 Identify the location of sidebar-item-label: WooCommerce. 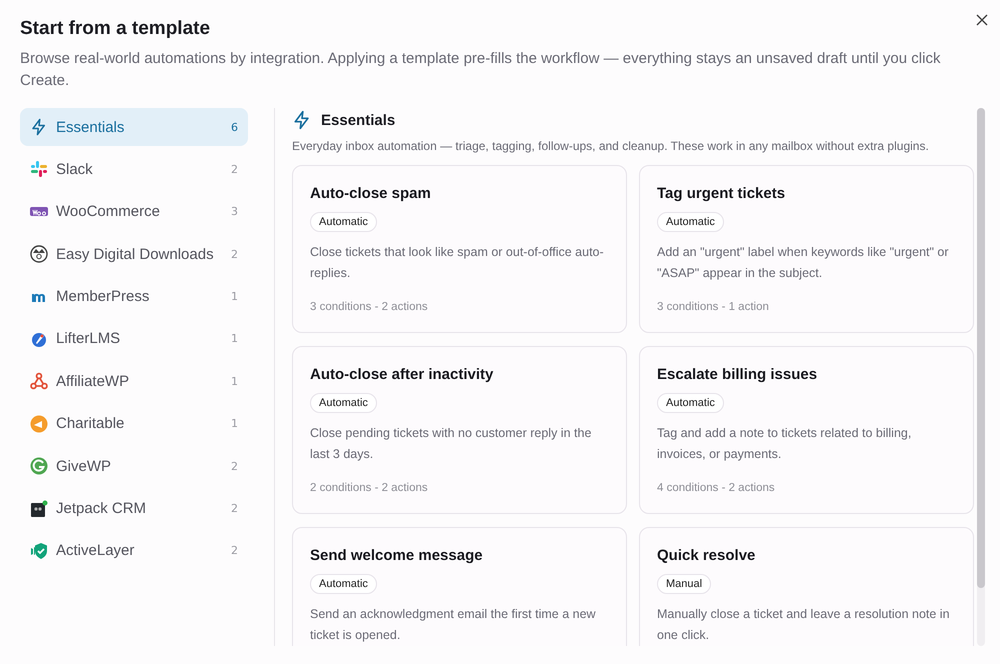
(108, 211).